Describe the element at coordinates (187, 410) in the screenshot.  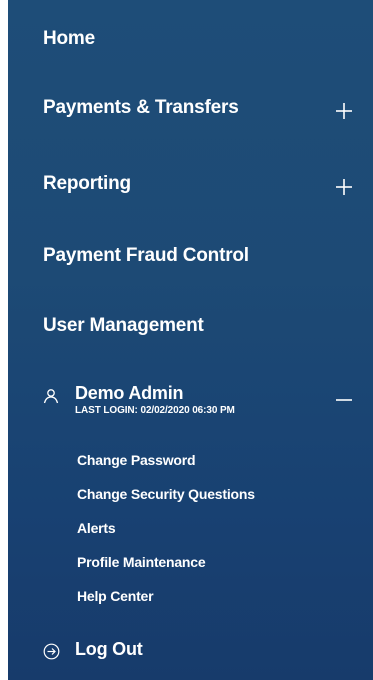
I see `last-login-value: 02/02/2020 06:30 PM` at that location.